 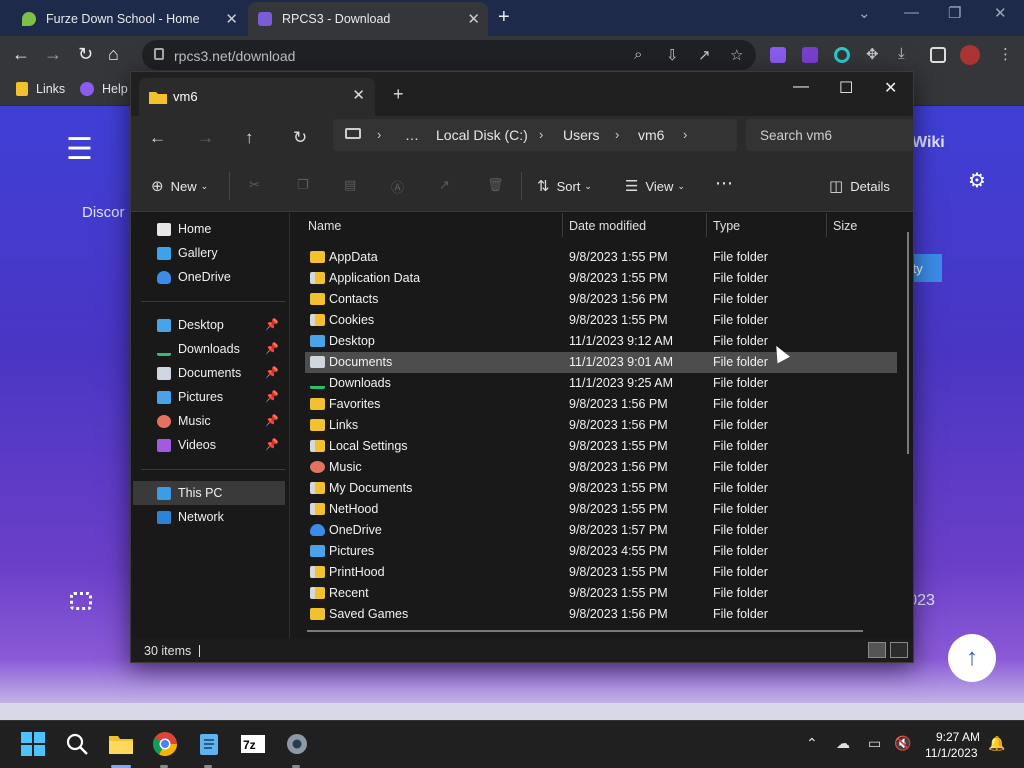 I want to click on search-placeholder: Search vm6, so click(x=796, y=135).